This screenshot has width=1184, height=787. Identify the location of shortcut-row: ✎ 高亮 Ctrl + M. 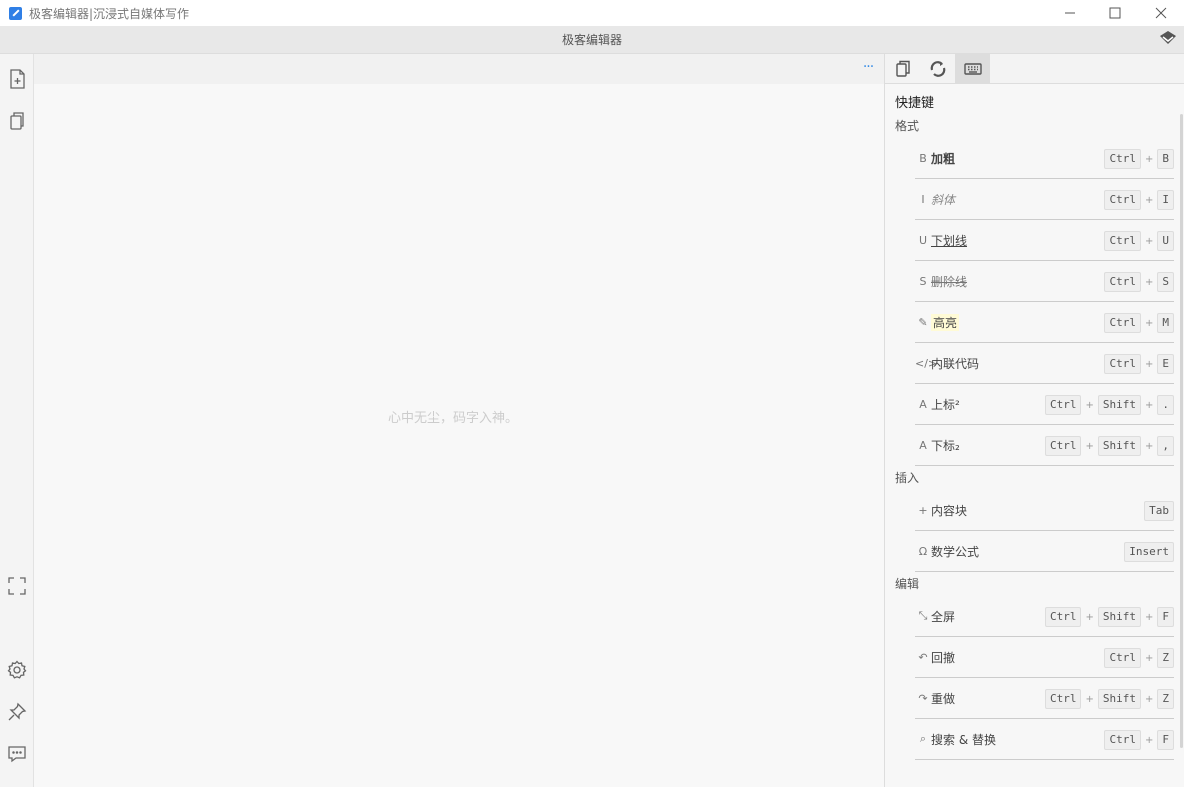
(1044, 322).